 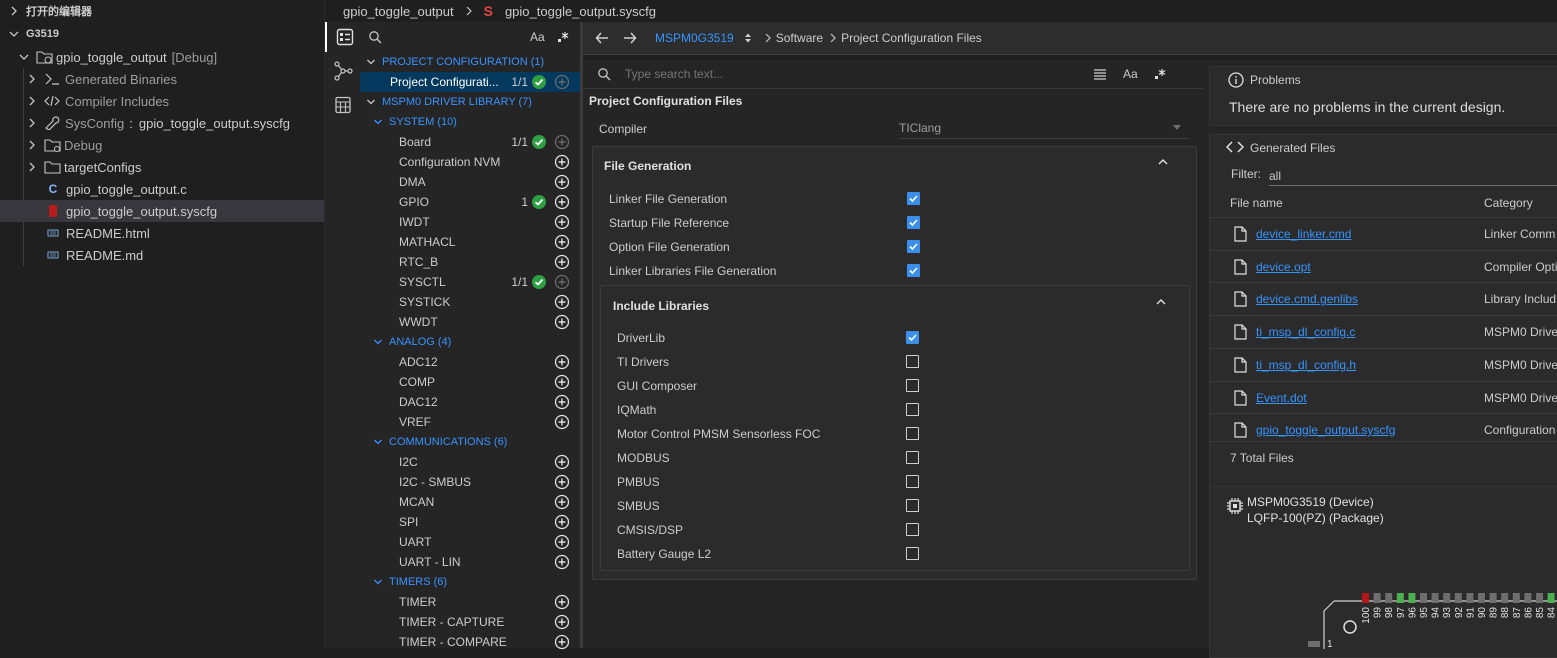 What do you see at coordinates (630, 38) in the screenshot?
I see `forward-arrow-icon` at bounding box center [630, 38].